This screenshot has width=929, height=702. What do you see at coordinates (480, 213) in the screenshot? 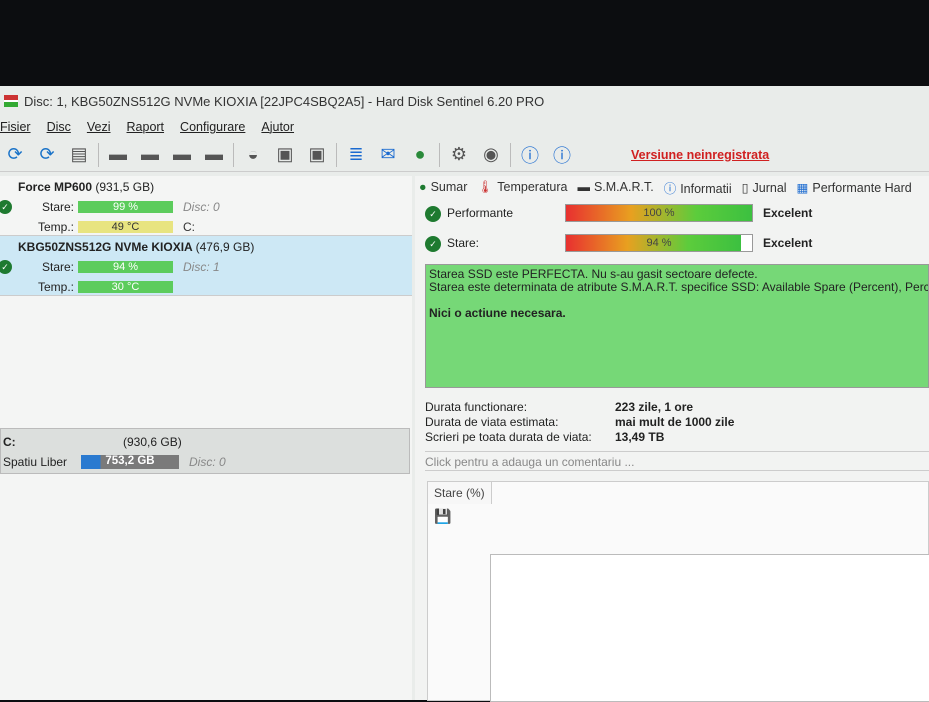
I see `performance-label: Performante` at bounding box center [480, 213].